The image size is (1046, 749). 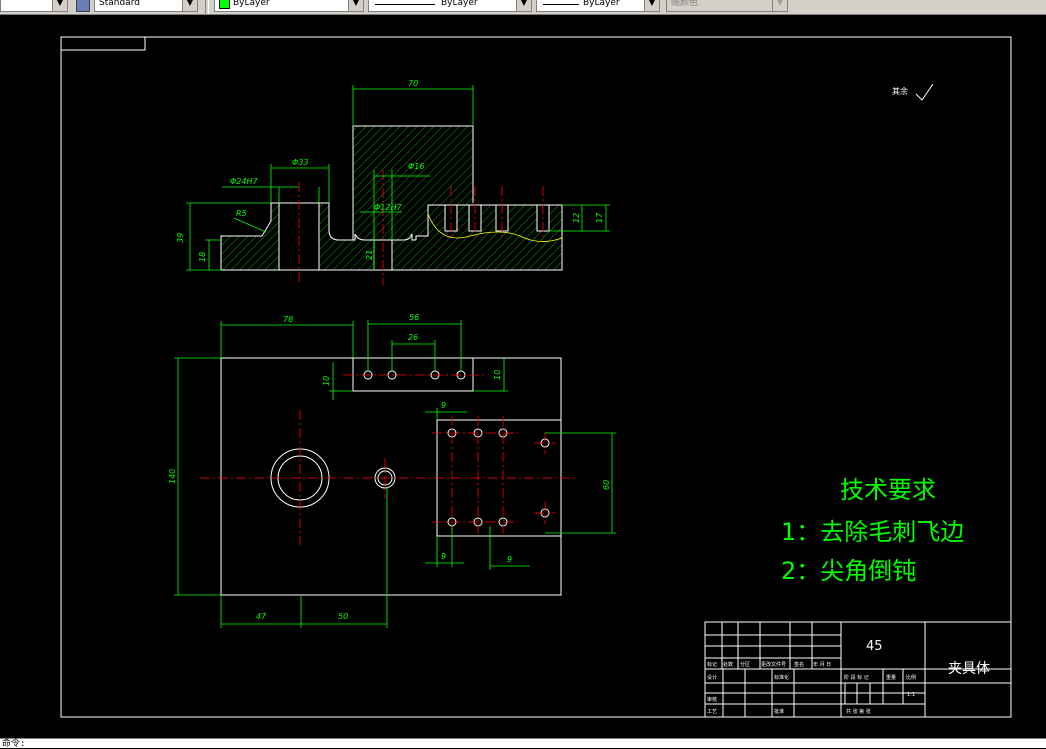 I want to click on tech-requirement-1: 1：去除毛刺飞边, so click(x=872, y=532).